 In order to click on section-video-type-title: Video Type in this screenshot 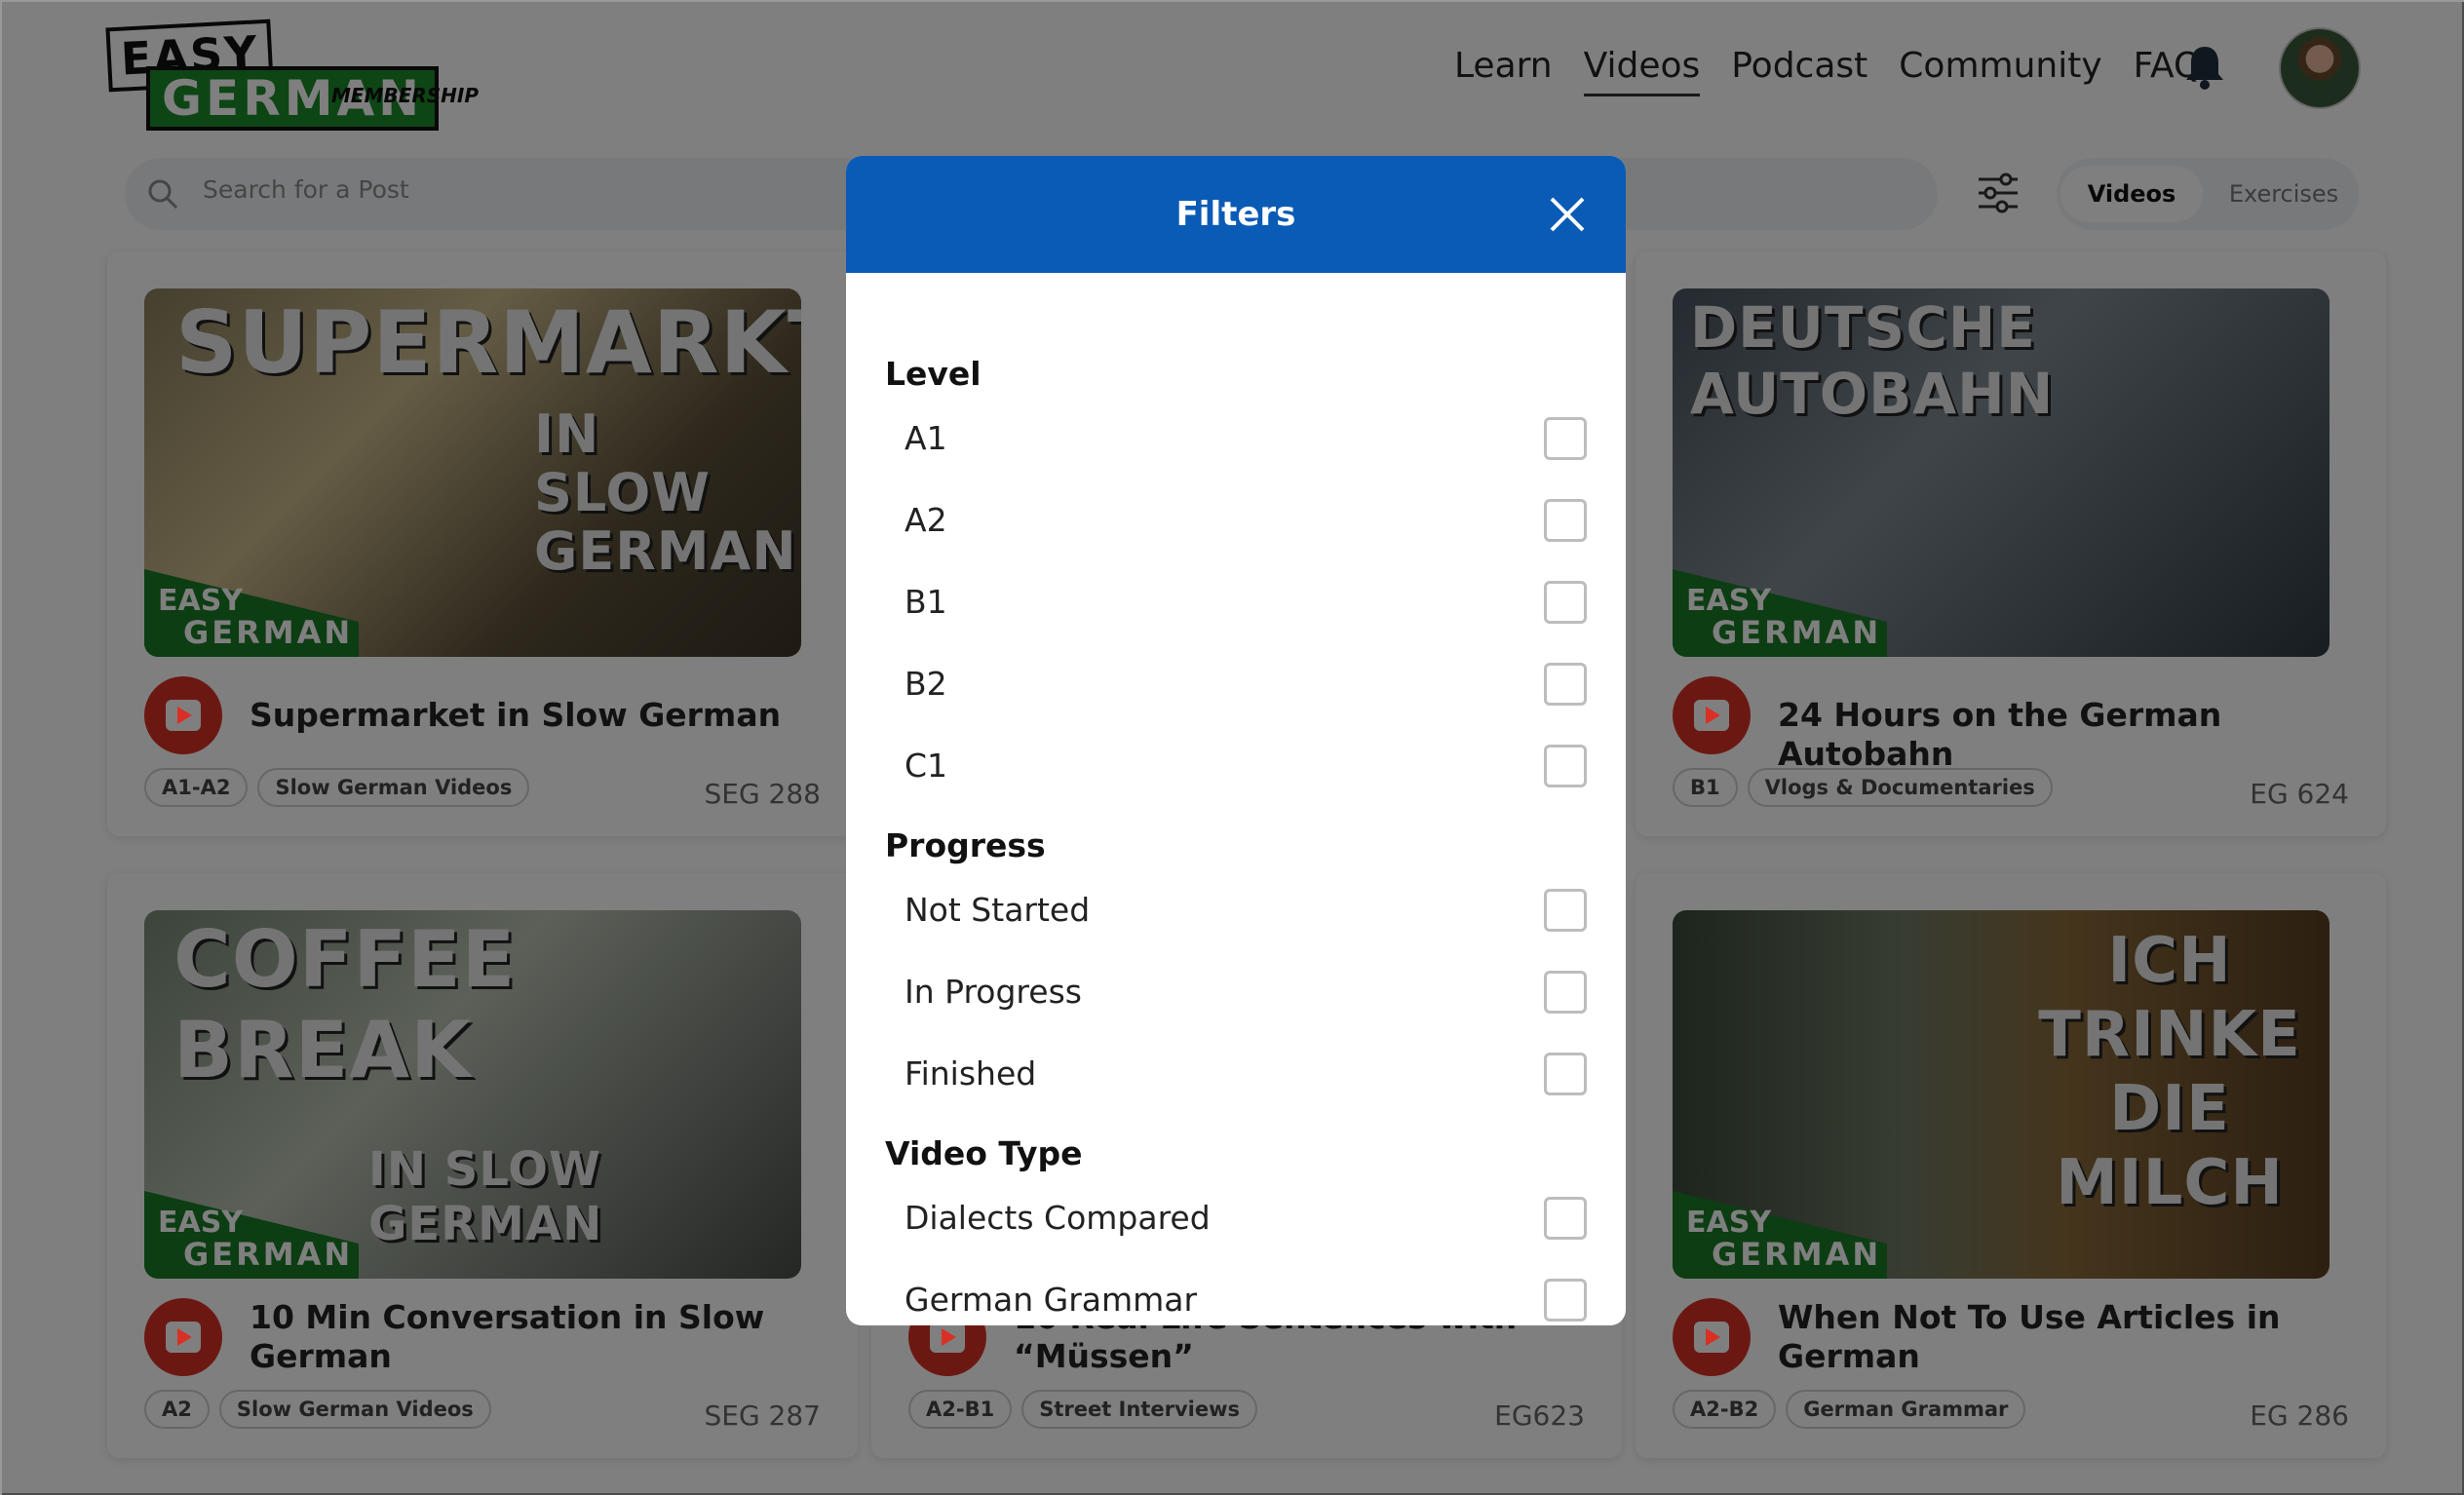, I will do `click(984, 1153)`.